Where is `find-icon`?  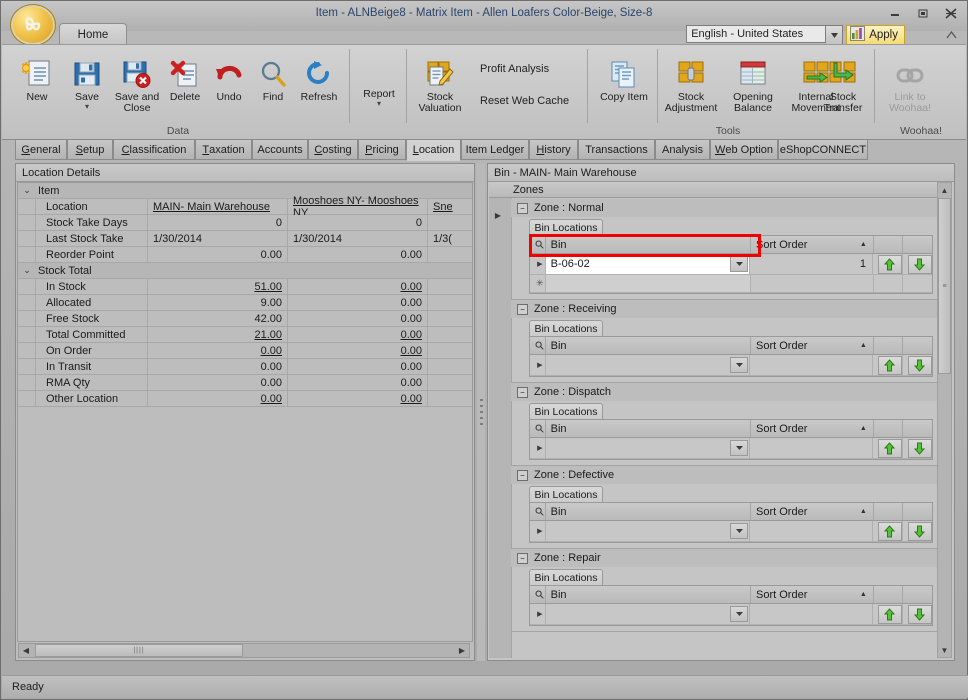 find-icon is located at coordinates (538, 594).